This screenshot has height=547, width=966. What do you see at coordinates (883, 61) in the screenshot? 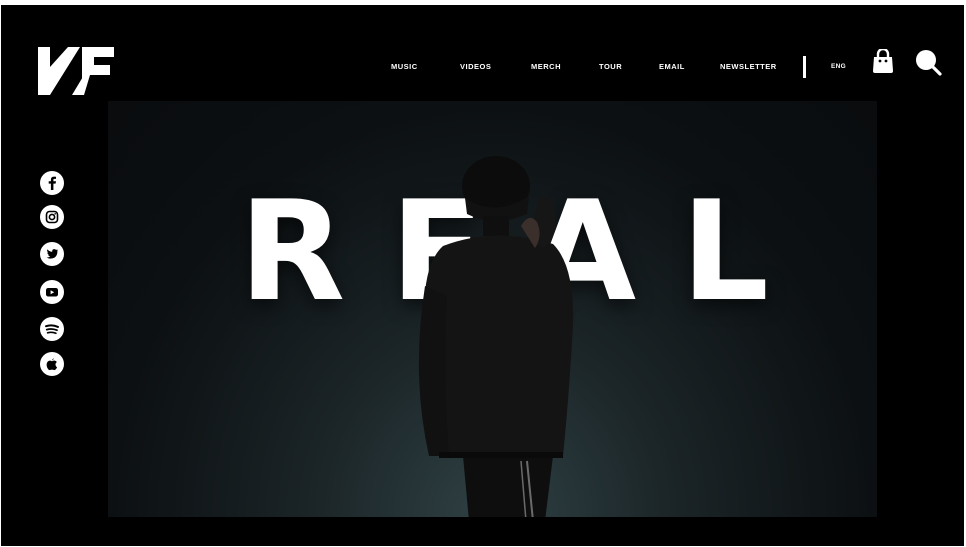
I see `shopping-bag-icon` at bounding box center [883, 61].